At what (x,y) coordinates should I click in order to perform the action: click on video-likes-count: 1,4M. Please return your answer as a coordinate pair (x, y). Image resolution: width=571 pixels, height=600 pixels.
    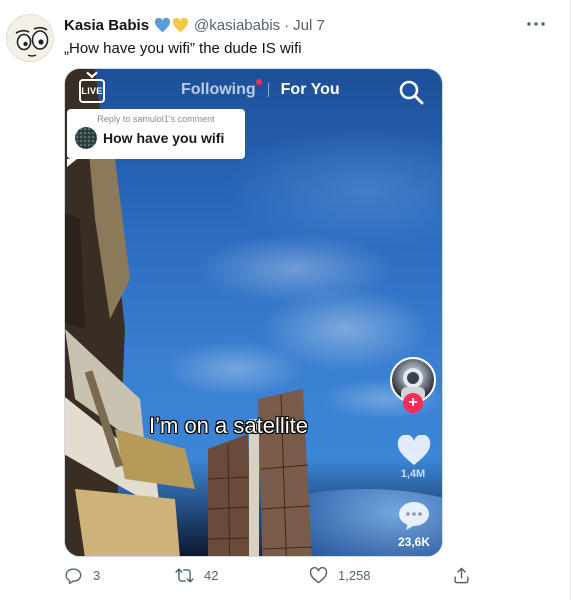
    Looking at the image, I should click on (413, 474).